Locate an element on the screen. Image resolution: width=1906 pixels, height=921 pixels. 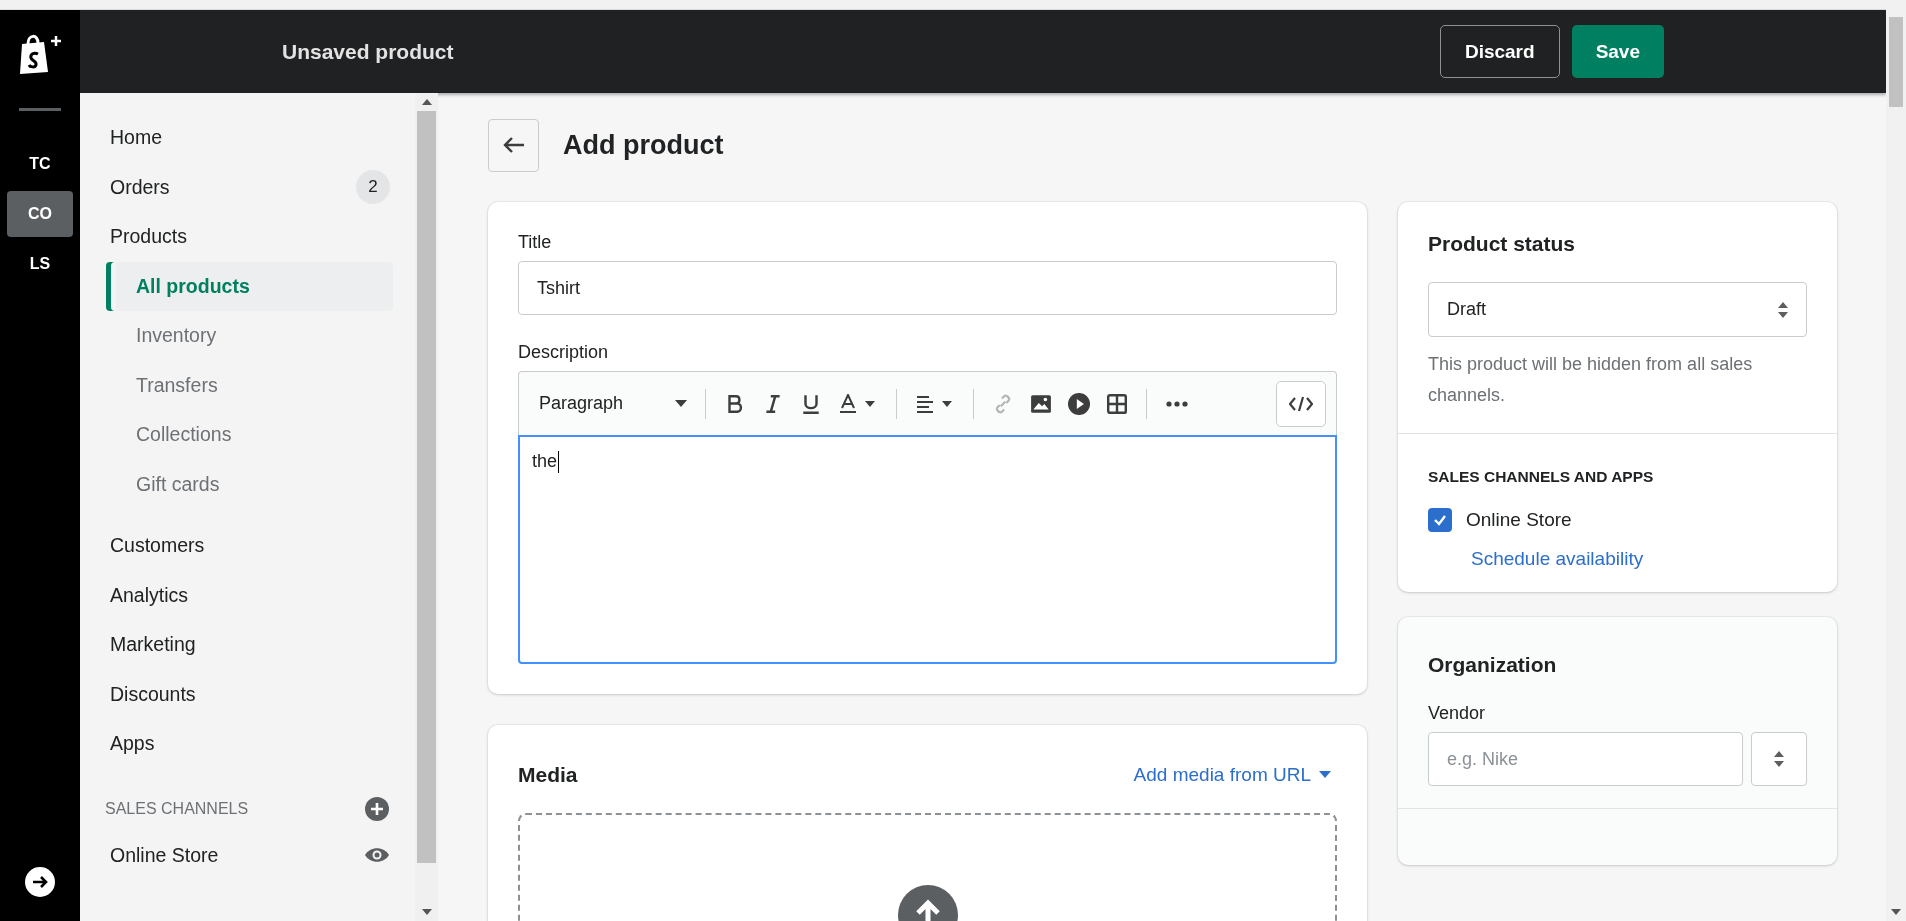
save-button: Save is located at coordinates (1617, 51).